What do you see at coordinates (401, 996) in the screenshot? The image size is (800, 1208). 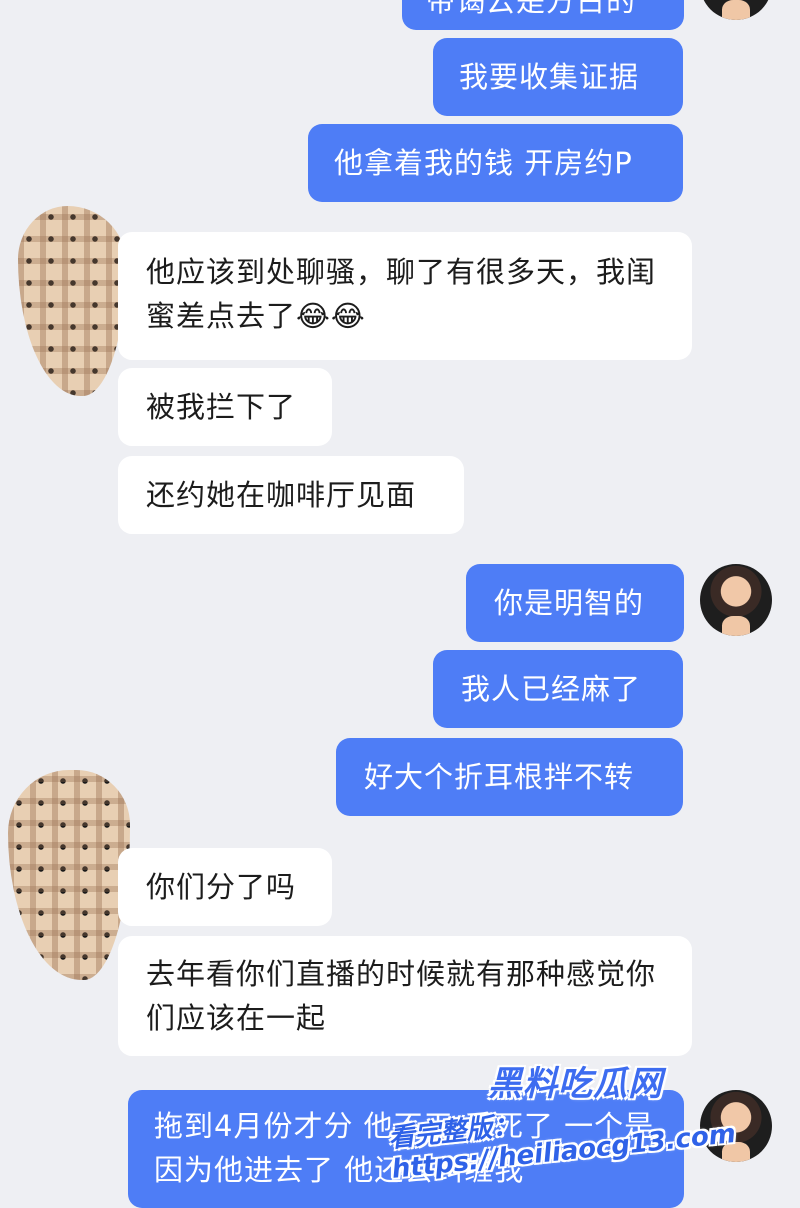 I see `message-text: 去年看你们直播的时候就有那种感觉你们应该在一起` at bounding box center [401, 996].